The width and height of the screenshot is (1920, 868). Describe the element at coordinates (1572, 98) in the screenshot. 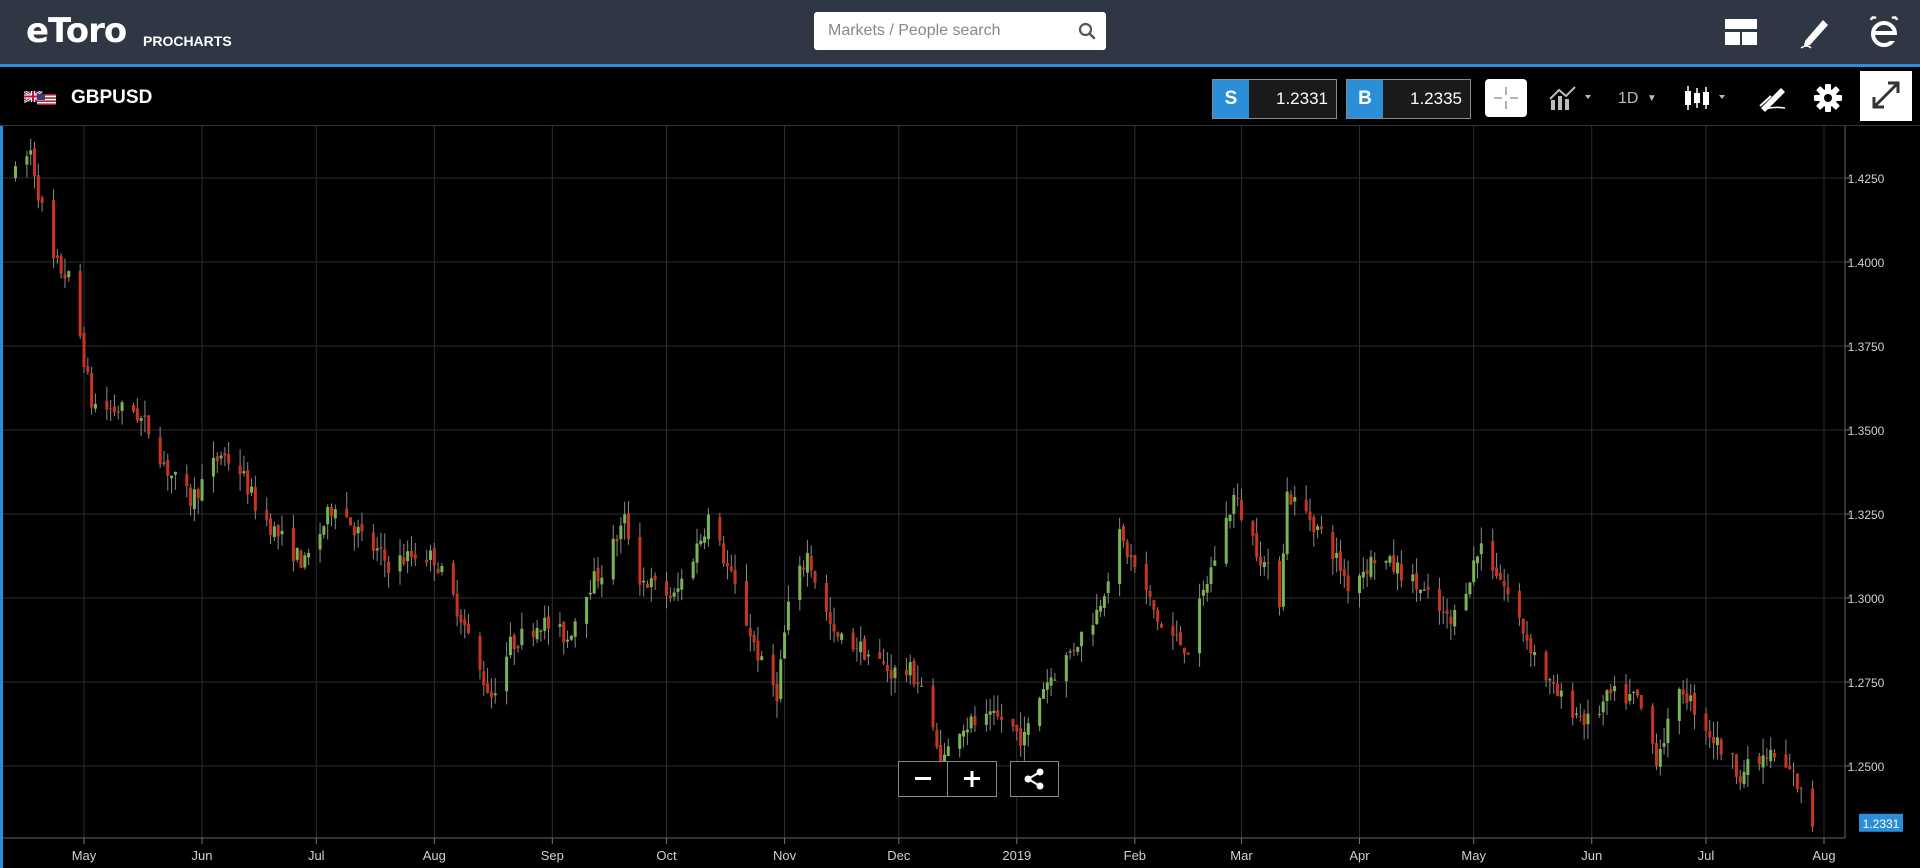

I see `indicators-icon` at that location.